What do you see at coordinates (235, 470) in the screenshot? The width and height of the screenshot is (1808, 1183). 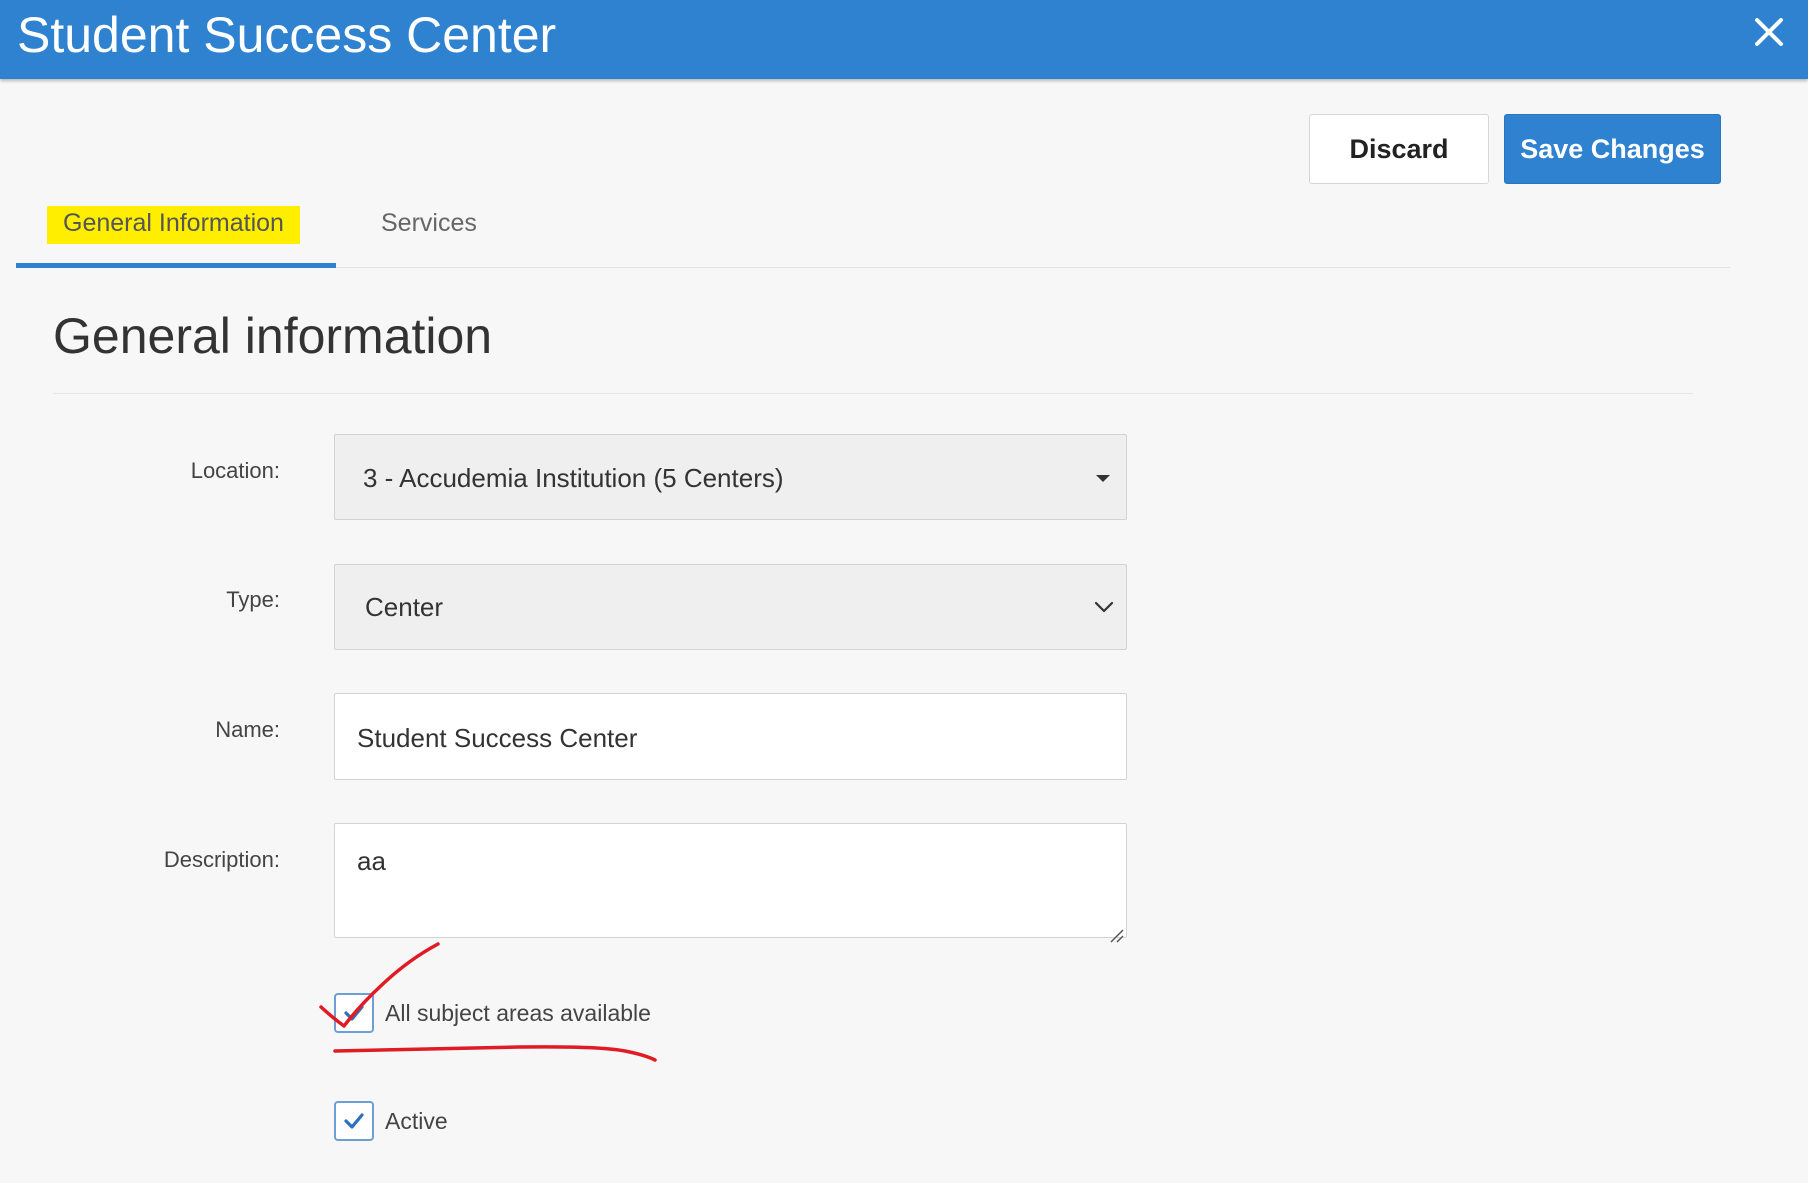 I see `location-label: Location:` at bounding box center [235, 470].